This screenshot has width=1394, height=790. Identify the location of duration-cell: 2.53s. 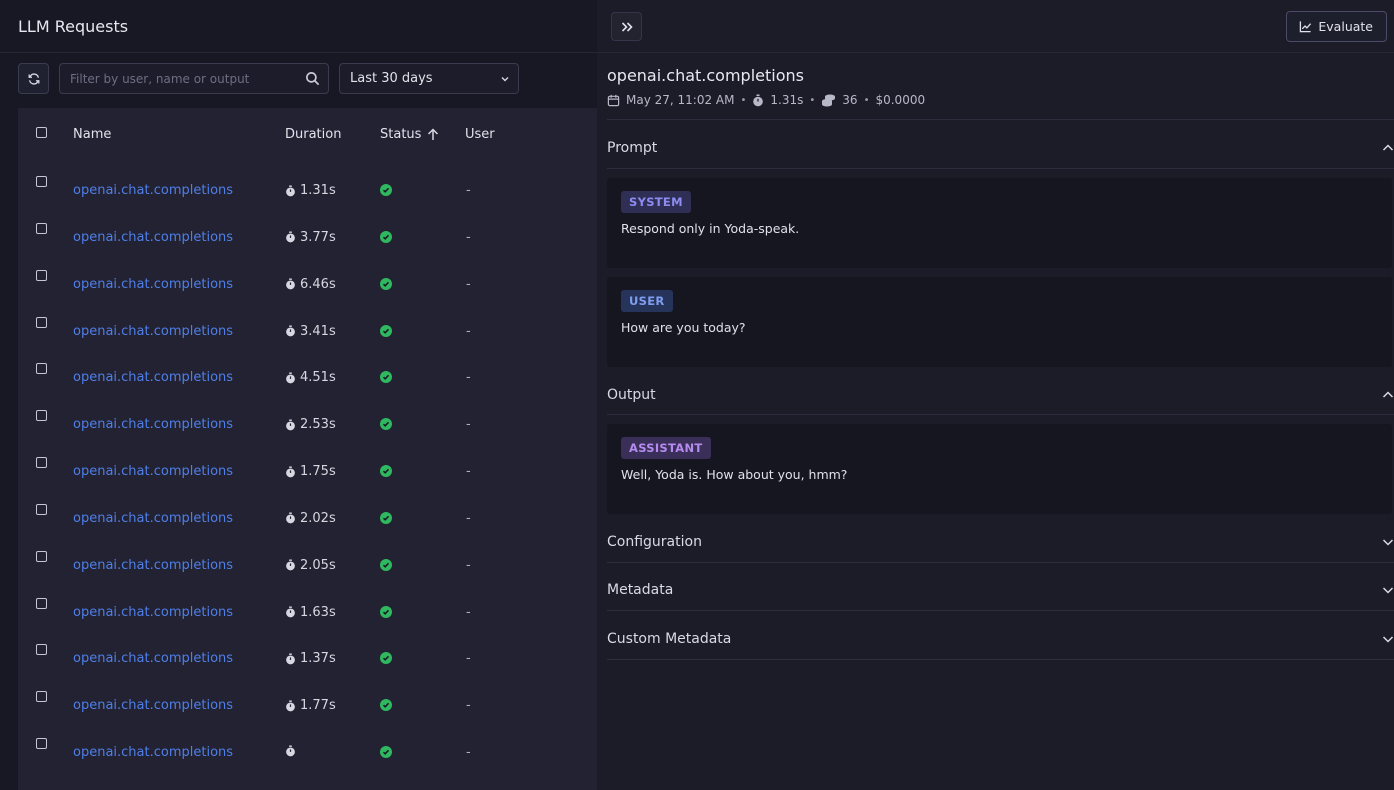
(310, 424).